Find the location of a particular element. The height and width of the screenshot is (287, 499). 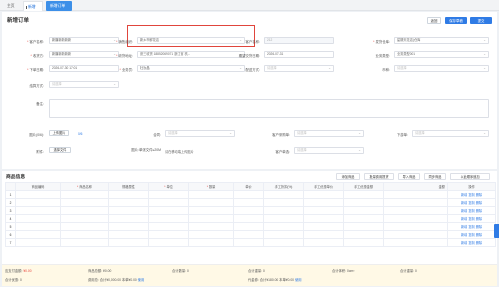

tab-new-order-active: 新增订单✕ is located at coordinates (59, 9).